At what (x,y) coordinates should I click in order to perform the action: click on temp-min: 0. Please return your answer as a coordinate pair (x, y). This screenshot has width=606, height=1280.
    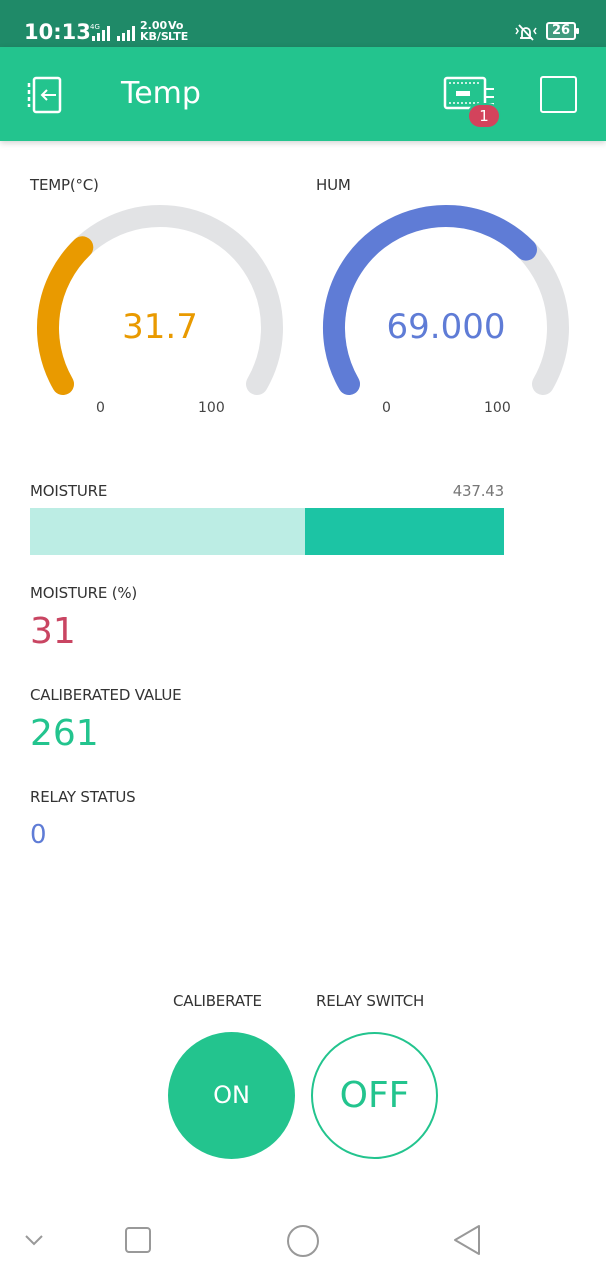
    Looking at the image, I should click on (100, 408).